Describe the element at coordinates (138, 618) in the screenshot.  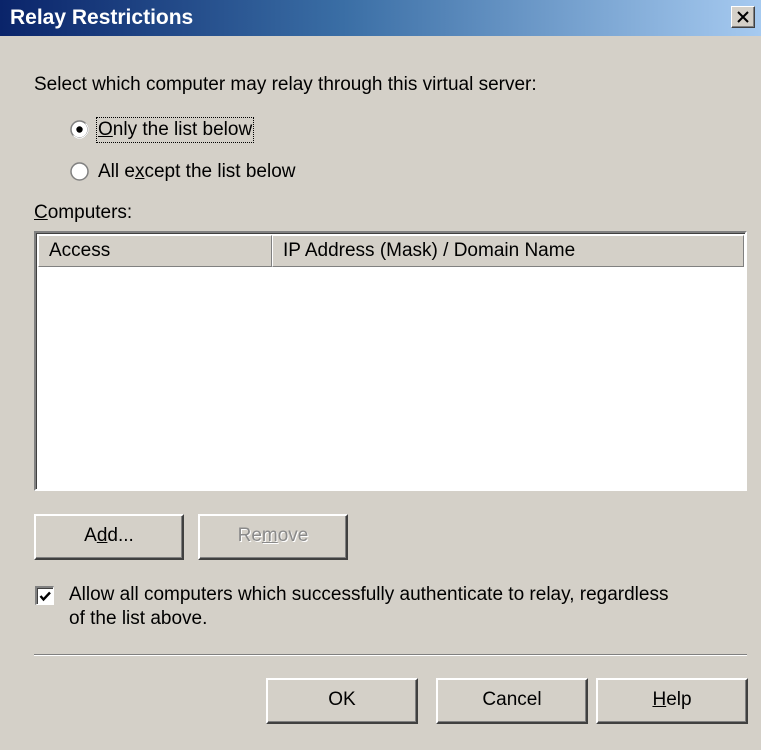
I see `allow-authenticated-label-line2: of the list above.` at that location.